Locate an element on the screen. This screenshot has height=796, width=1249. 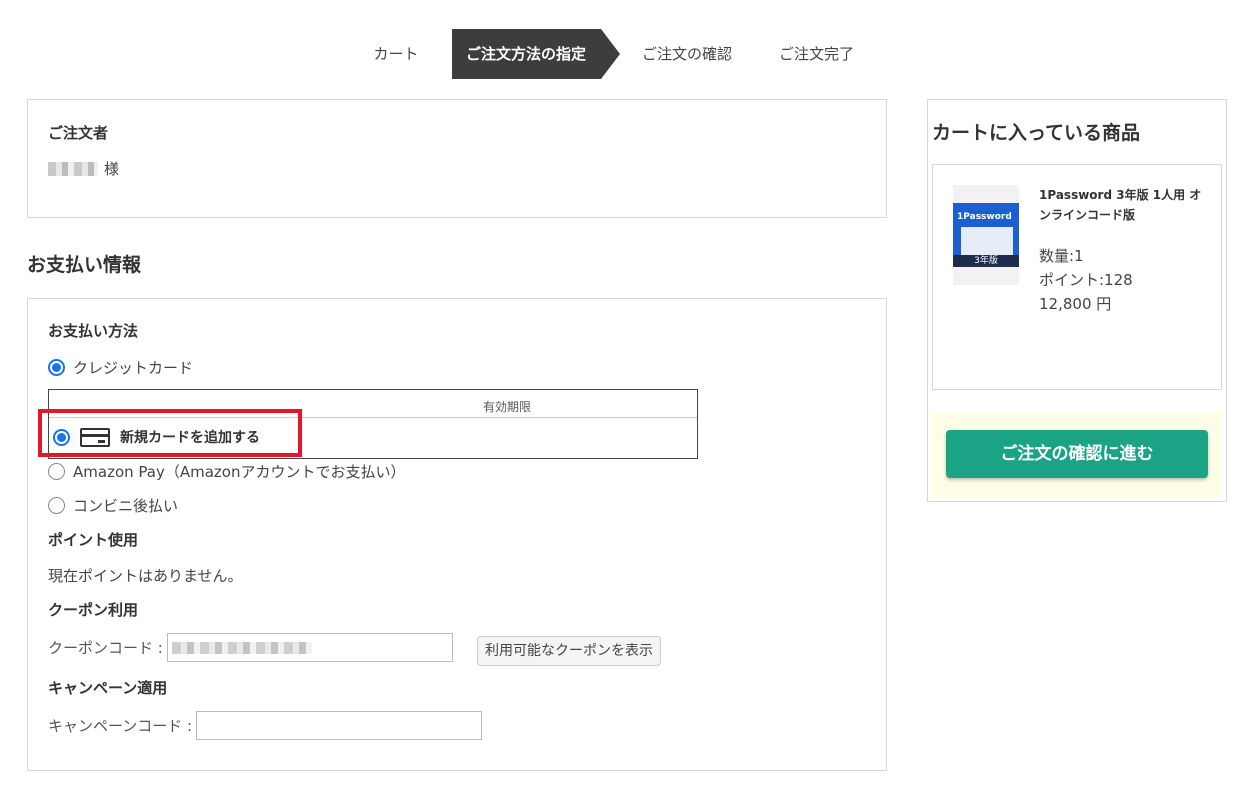
step-order-complete: ご注文完了 is located at coordinates (817, 54).